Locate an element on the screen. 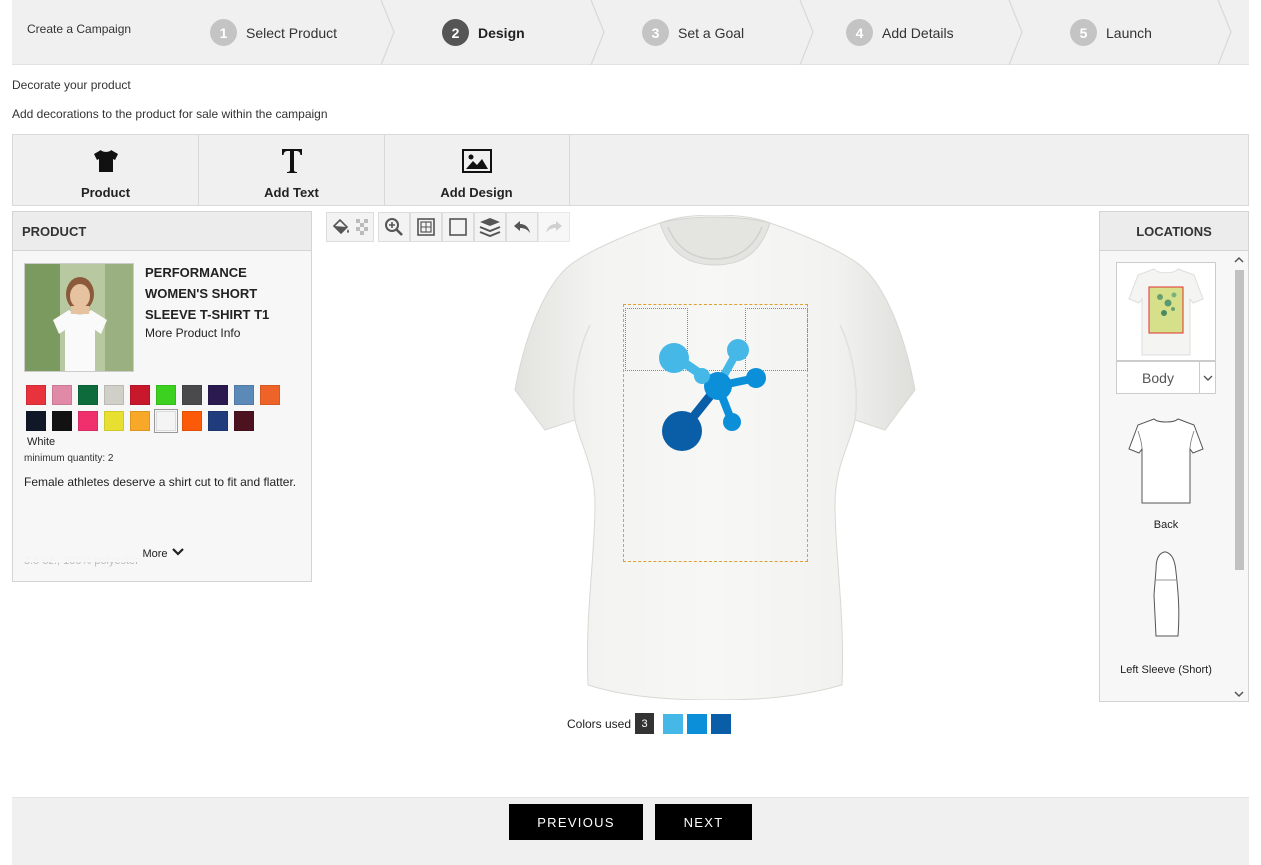  molecule-logo-icon is located at coordinates (712, 395).